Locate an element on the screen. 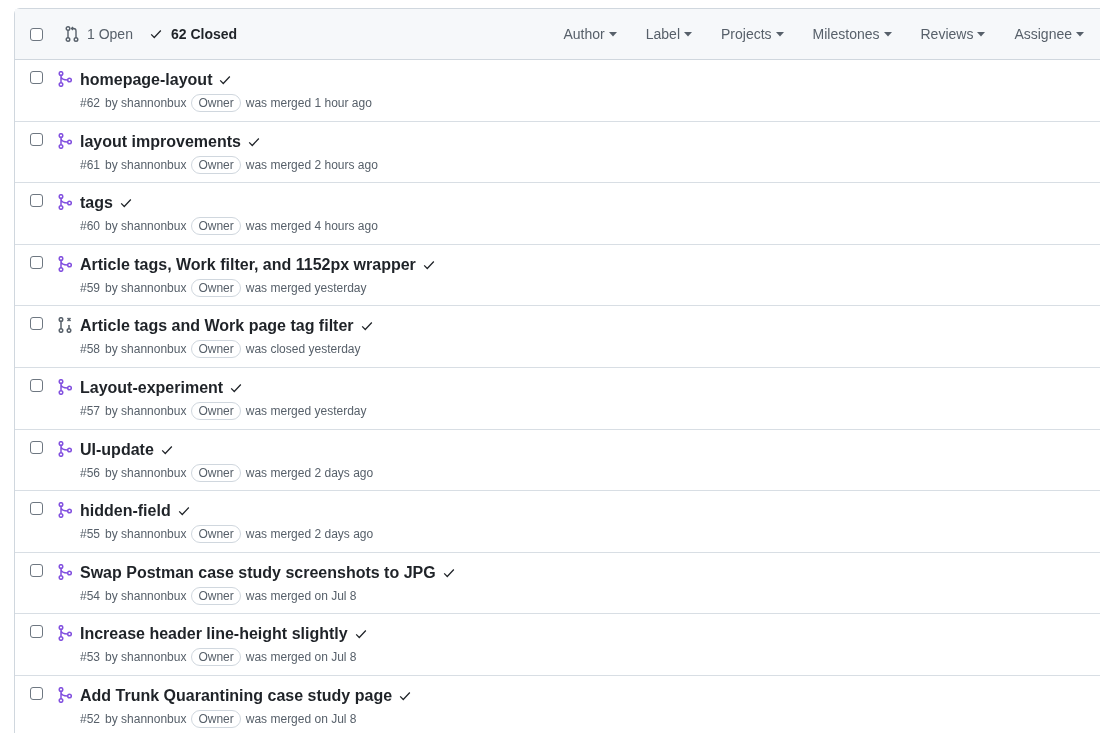 Image resolution: width=1100 pixels, height=733 pixels. pull-request-number: #61 is located at coordinates (90, 165).